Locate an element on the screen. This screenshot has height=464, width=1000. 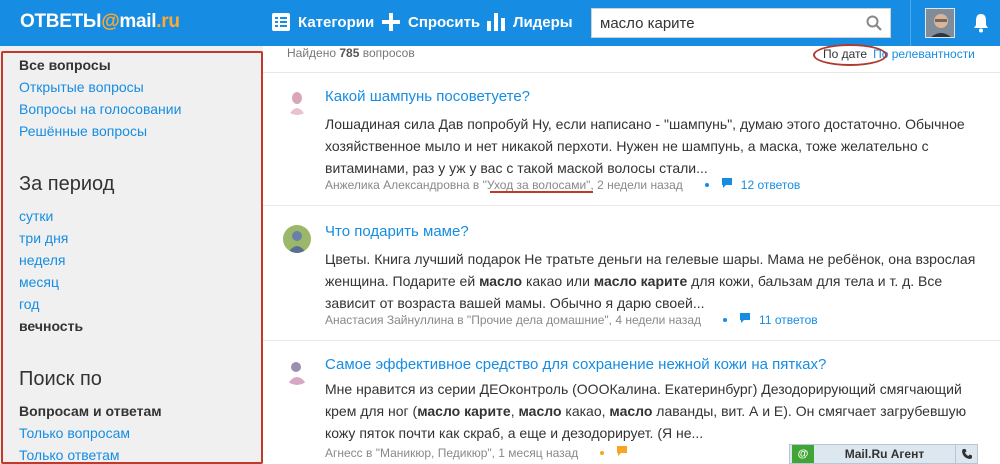
results-count-number: 785 is located at coordinates (349, 53).